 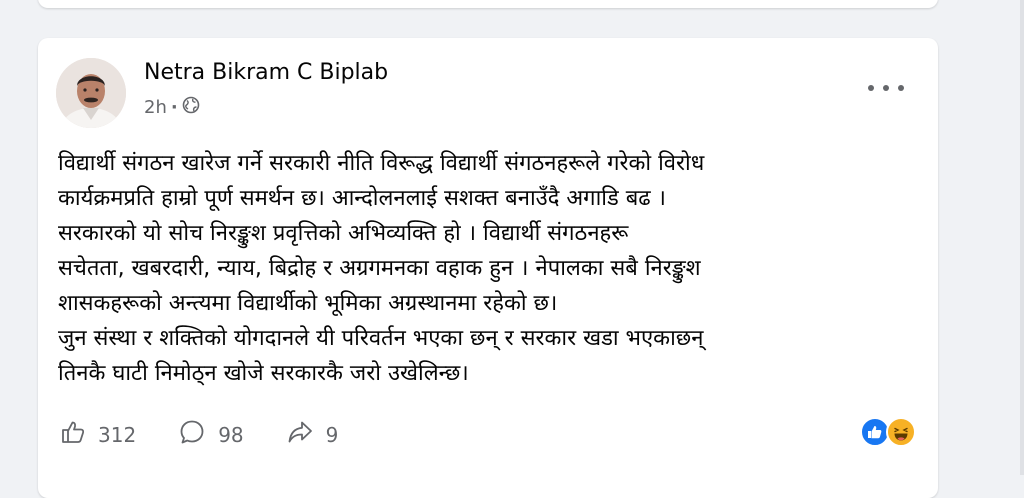 What do you see at coordinates (73, 434) in the screenshot?
I see `like-icon` at bounding box center [73, 434].